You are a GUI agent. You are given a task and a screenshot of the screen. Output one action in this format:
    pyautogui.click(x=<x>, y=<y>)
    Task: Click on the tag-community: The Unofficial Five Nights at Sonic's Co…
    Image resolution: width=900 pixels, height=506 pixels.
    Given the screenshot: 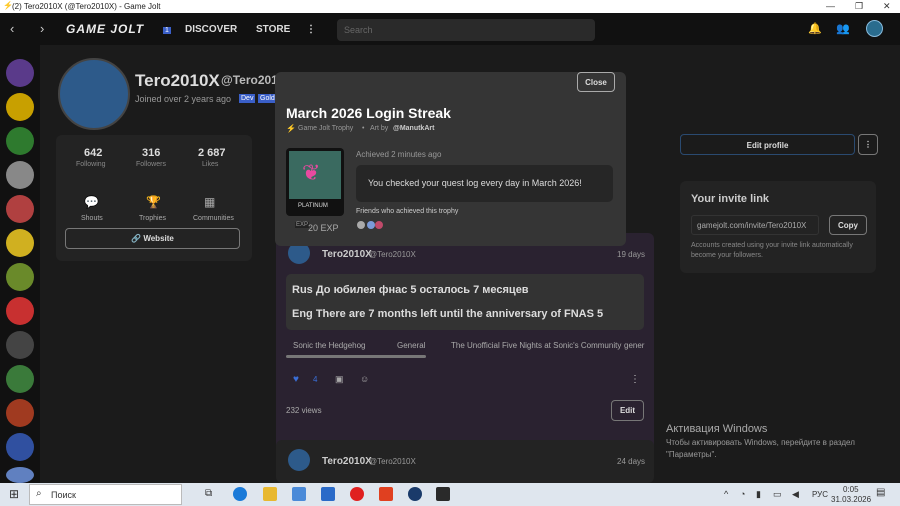 What is the action you would take?
    pyautogui.click(x=536, y=345)
    